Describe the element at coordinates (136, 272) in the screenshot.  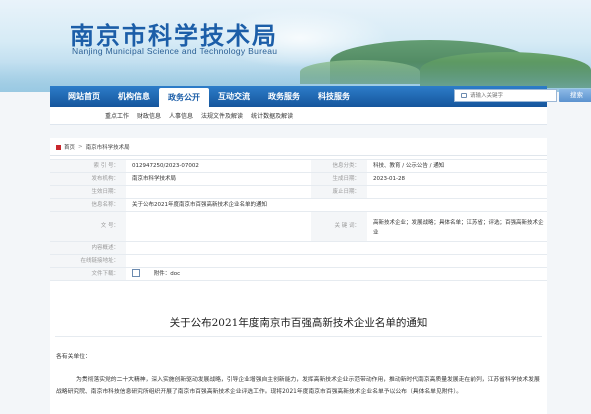
I see `attachment-icon` at that location.